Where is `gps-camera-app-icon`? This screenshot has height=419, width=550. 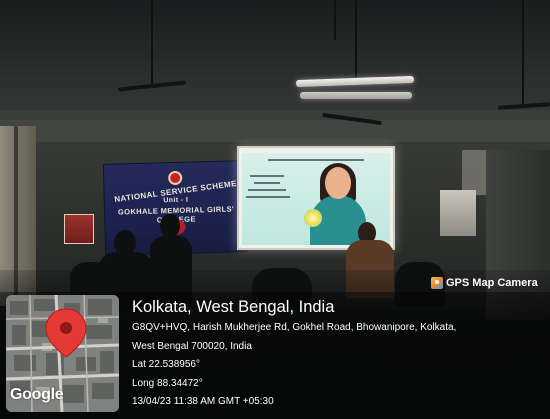
gps-camera-app-icon is located at coordinates (437, 283).